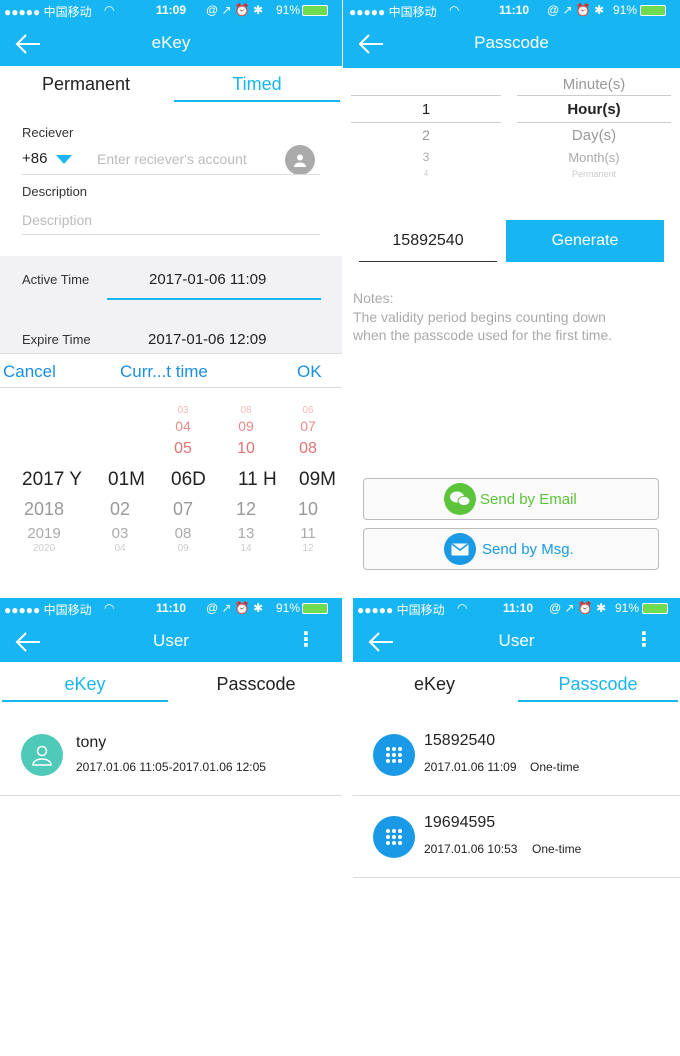  What do you see at coordinates (300, 160) in the screenshot?
I see `contact-icon` at bounding box center [300, 160].